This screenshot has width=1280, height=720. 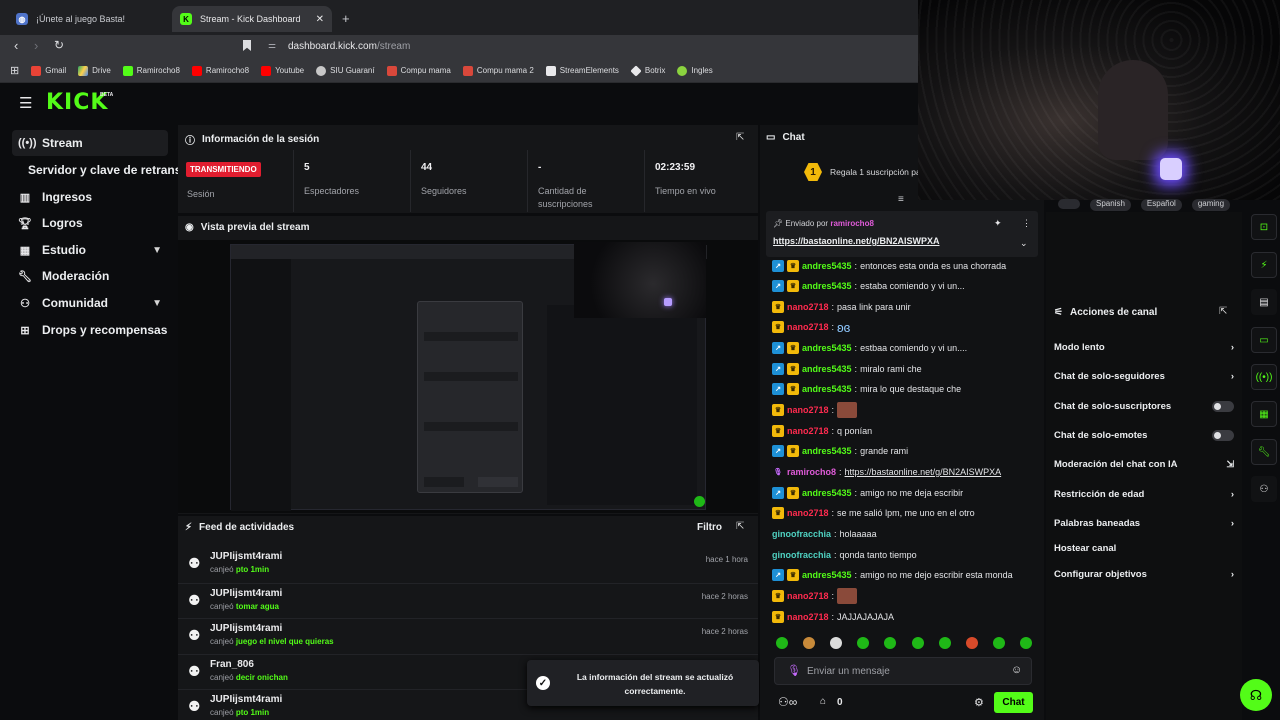 What do you see at coordinates (1264, 340) in the screenshot?
I see `rail-chat-button: ▭` at bounding box center [1264, 340].